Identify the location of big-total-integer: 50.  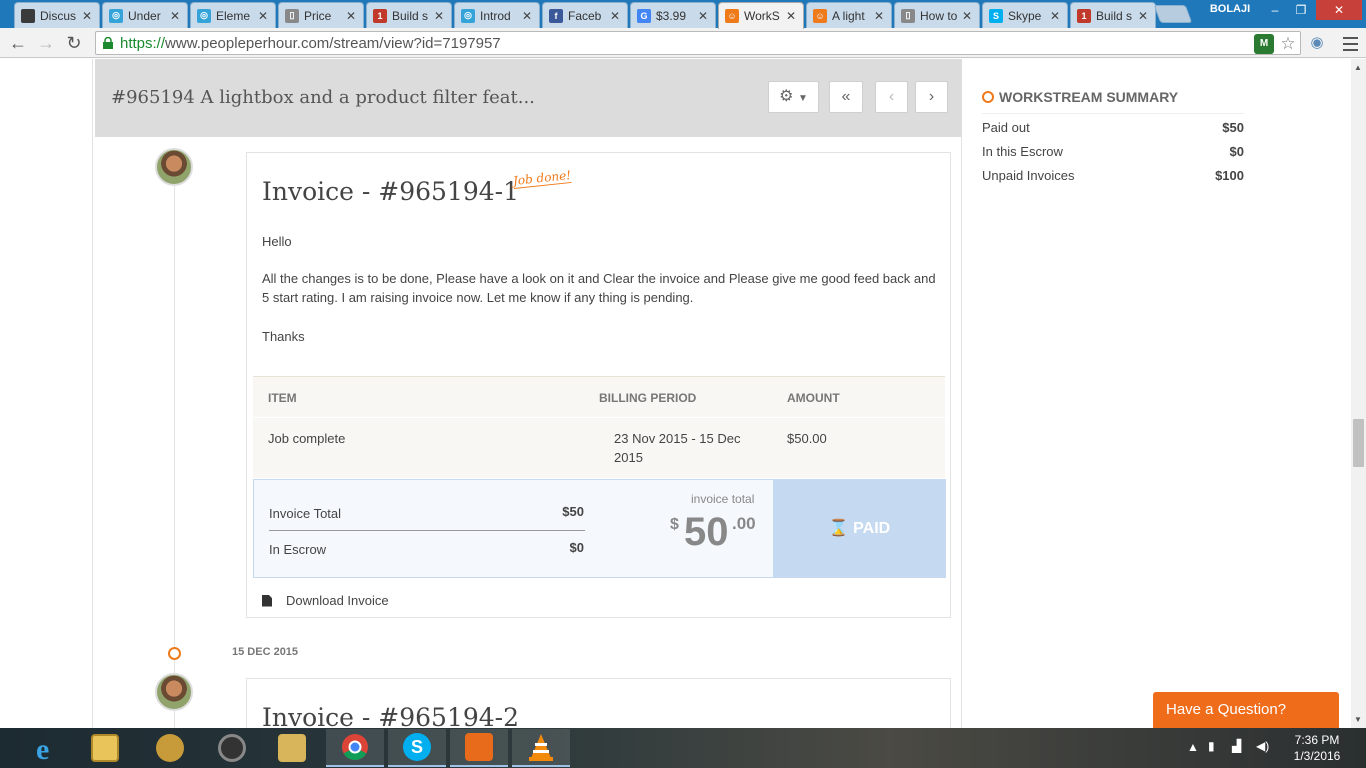
(706, 532).